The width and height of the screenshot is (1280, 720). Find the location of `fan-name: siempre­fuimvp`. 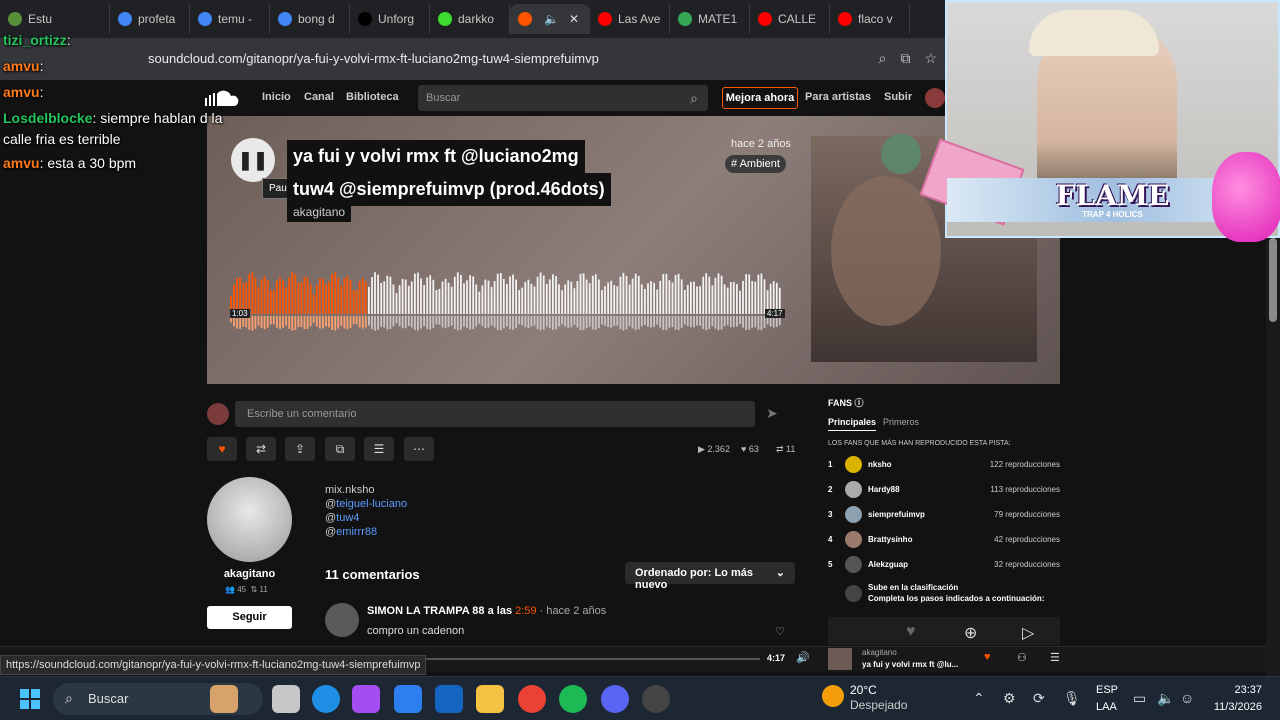

fan-name: siempre­fuimvp is located at coordinates (896, 514).